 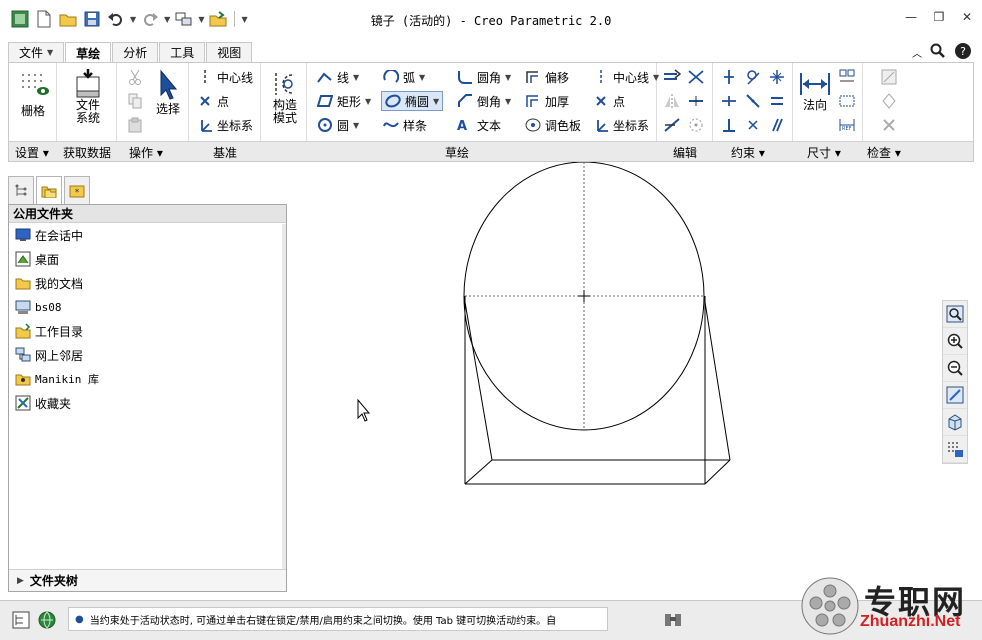 What do you see at coordinates (457, 153) in the screenshot?
I see `group-label-sketching: 草绘` at bounding box center [457, 153].